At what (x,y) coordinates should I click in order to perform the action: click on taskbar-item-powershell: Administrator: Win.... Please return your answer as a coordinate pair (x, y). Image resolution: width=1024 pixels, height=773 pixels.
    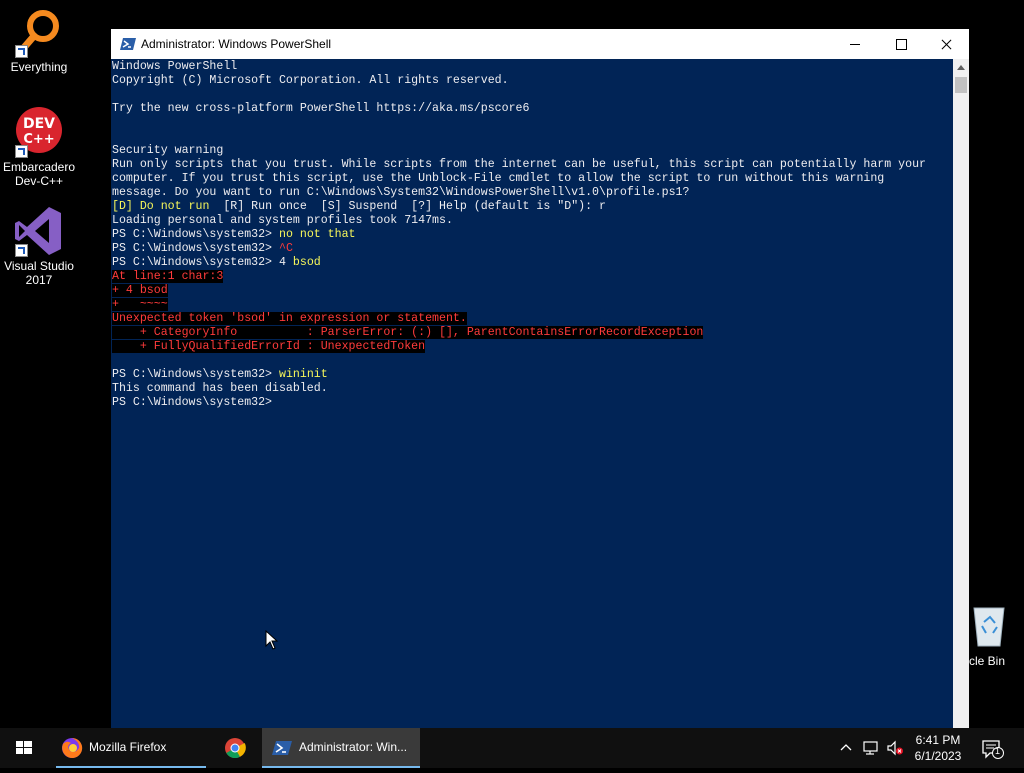
    Looking at the image, I should click on (341, 748).